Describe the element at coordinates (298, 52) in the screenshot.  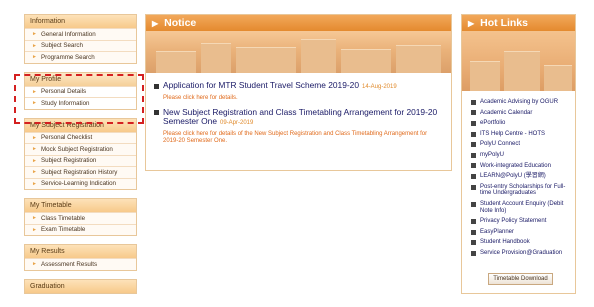
I see `campus-banner-image` at that location.